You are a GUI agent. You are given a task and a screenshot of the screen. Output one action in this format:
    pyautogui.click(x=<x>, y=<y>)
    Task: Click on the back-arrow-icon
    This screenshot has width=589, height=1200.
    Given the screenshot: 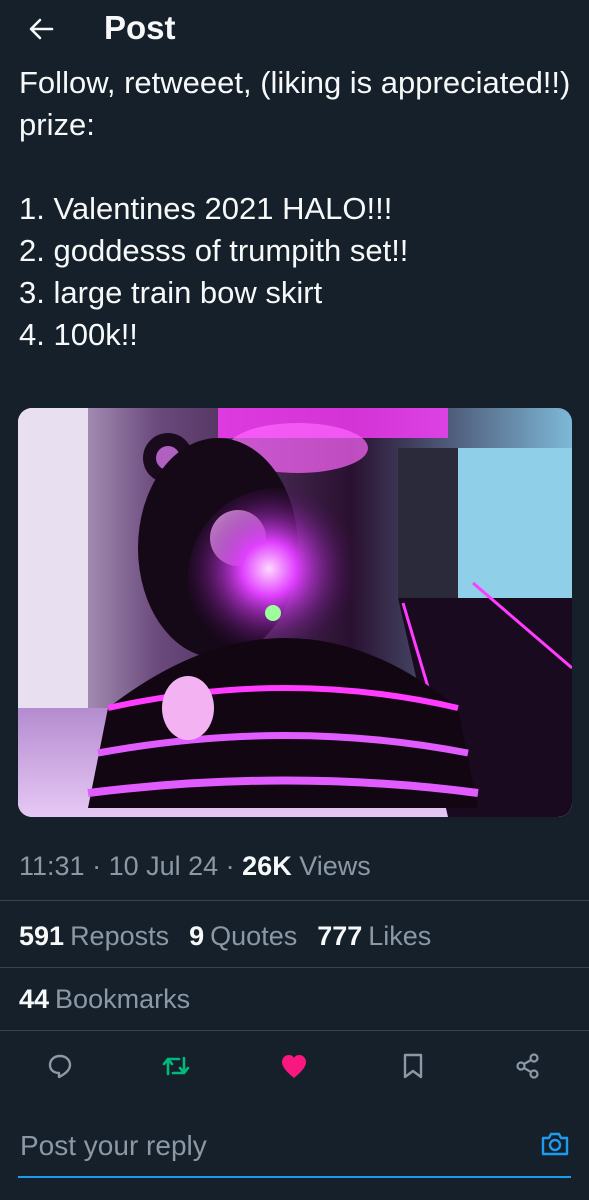 What is the action you would take?
    pyautogui.click(x=41, y=29)
    